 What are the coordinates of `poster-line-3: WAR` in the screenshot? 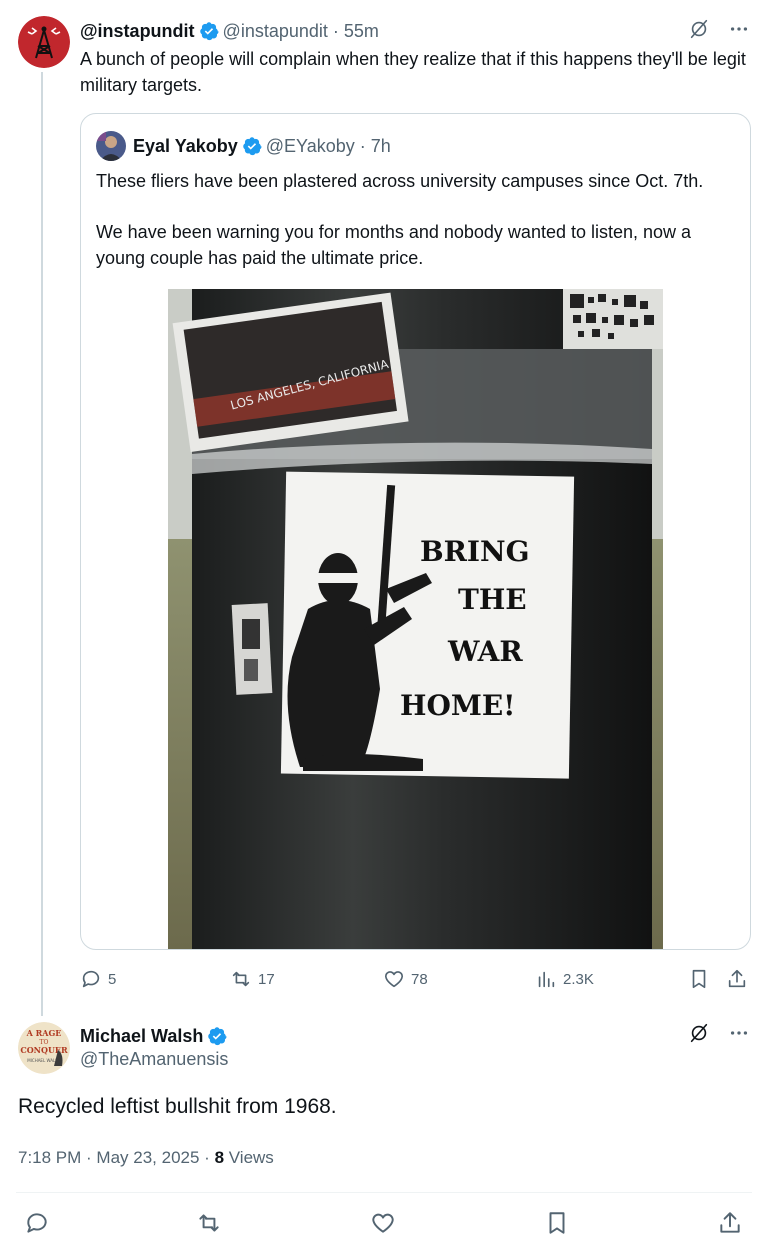 It's located at (485, 651).